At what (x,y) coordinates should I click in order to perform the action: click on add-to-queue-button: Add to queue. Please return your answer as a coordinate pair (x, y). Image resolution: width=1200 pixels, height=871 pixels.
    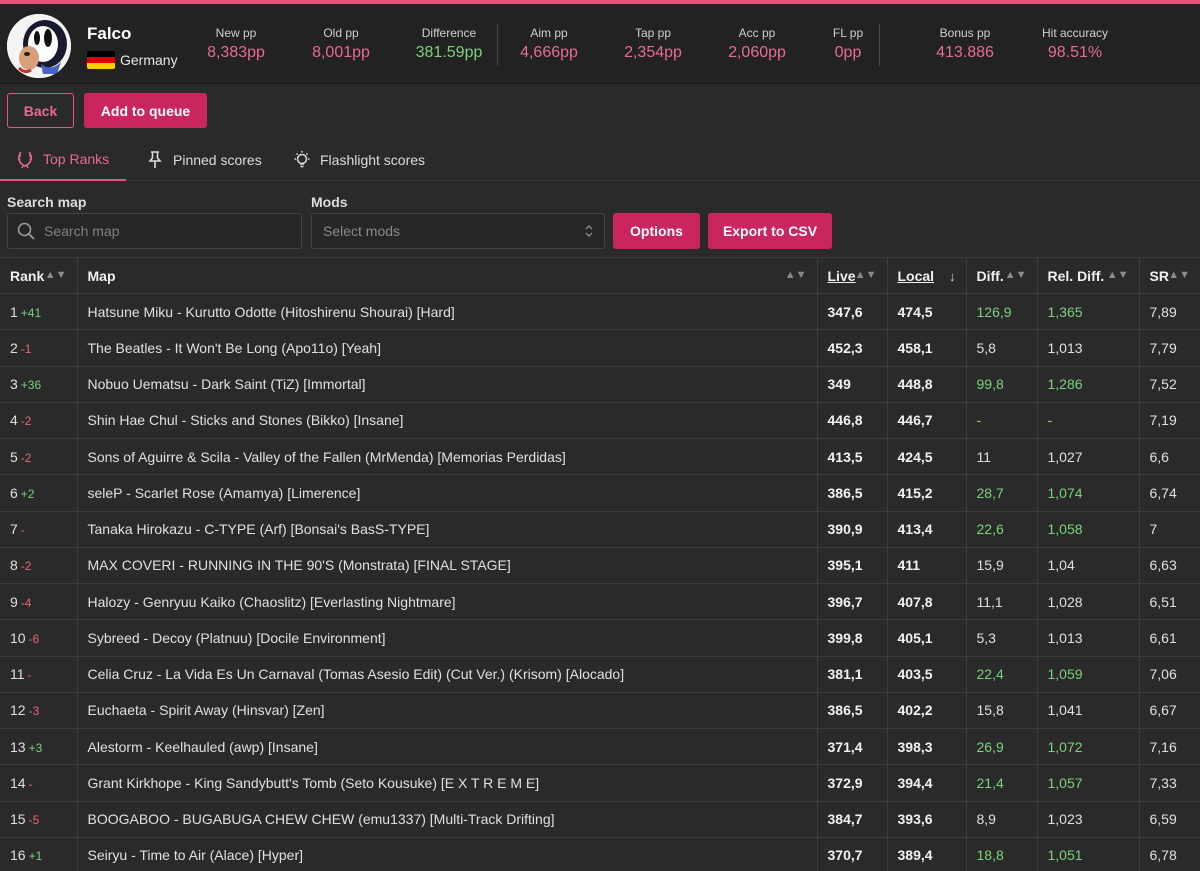
    Looking at the image, I should click on (145, 110).